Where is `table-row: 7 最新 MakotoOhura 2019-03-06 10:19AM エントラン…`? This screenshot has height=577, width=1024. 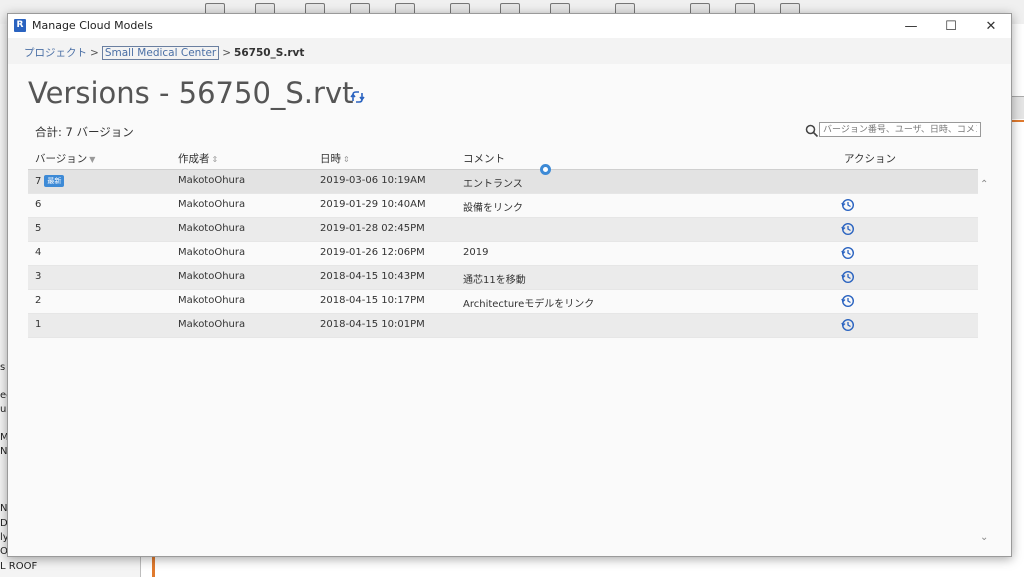 table-row: 7 最新 MakotoOhura 2019-03-06 10:19AM エントラン… is located at coordinates (503, 182).